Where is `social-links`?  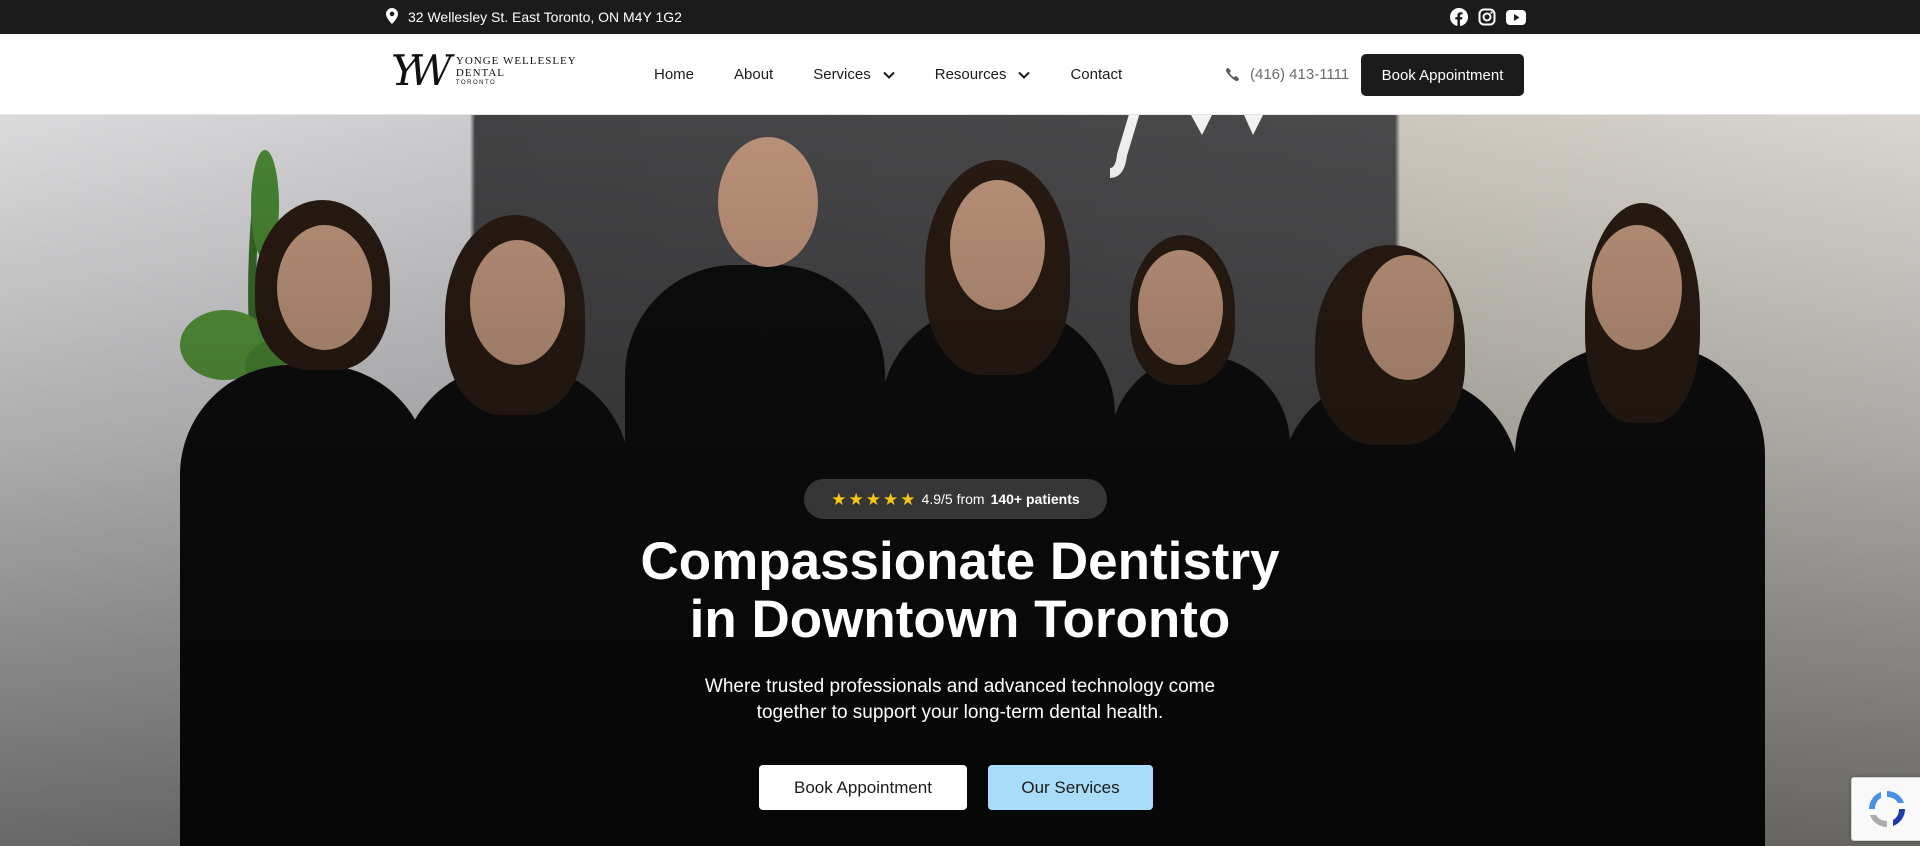
social-links is located at coordinates (1488, 17).